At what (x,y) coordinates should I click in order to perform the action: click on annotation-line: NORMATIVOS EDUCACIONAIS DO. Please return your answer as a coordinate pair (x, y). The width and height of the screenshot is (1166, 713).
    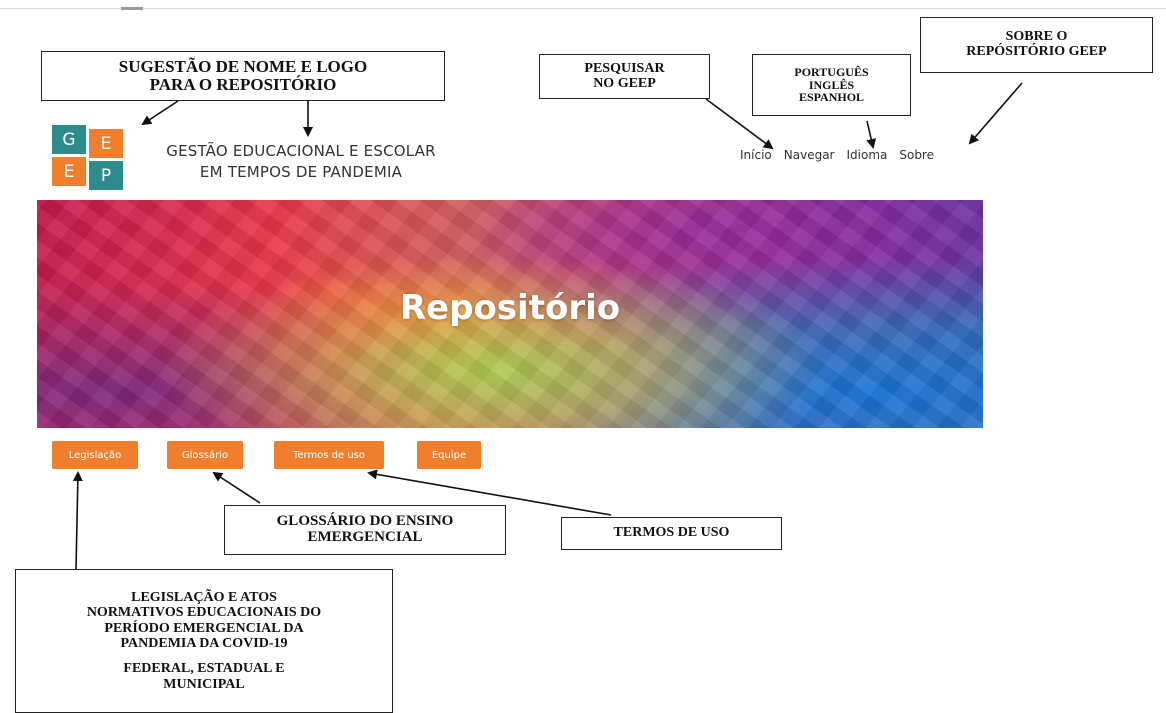
    Looking at the image, I should click on (204, 613).